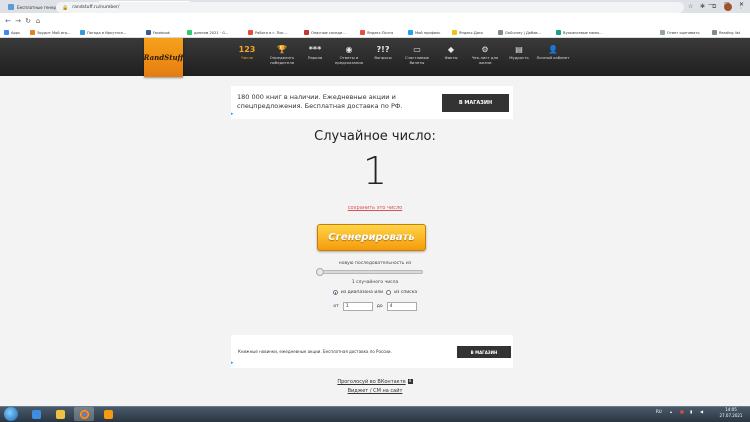 The height and width of the screenshot is (422, 750). I want to click on taskbar-folder, so click(60, 414).